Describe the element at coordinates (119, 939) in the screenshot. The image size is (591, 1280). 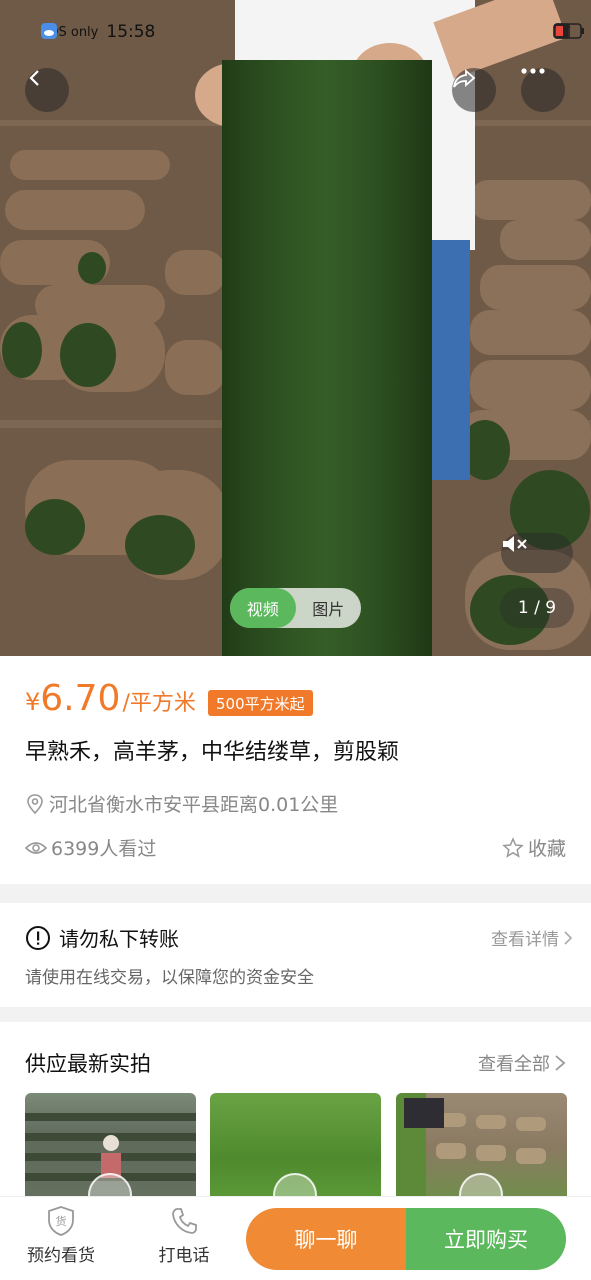
I see `warning-title: 请勿私下转账` at that location.